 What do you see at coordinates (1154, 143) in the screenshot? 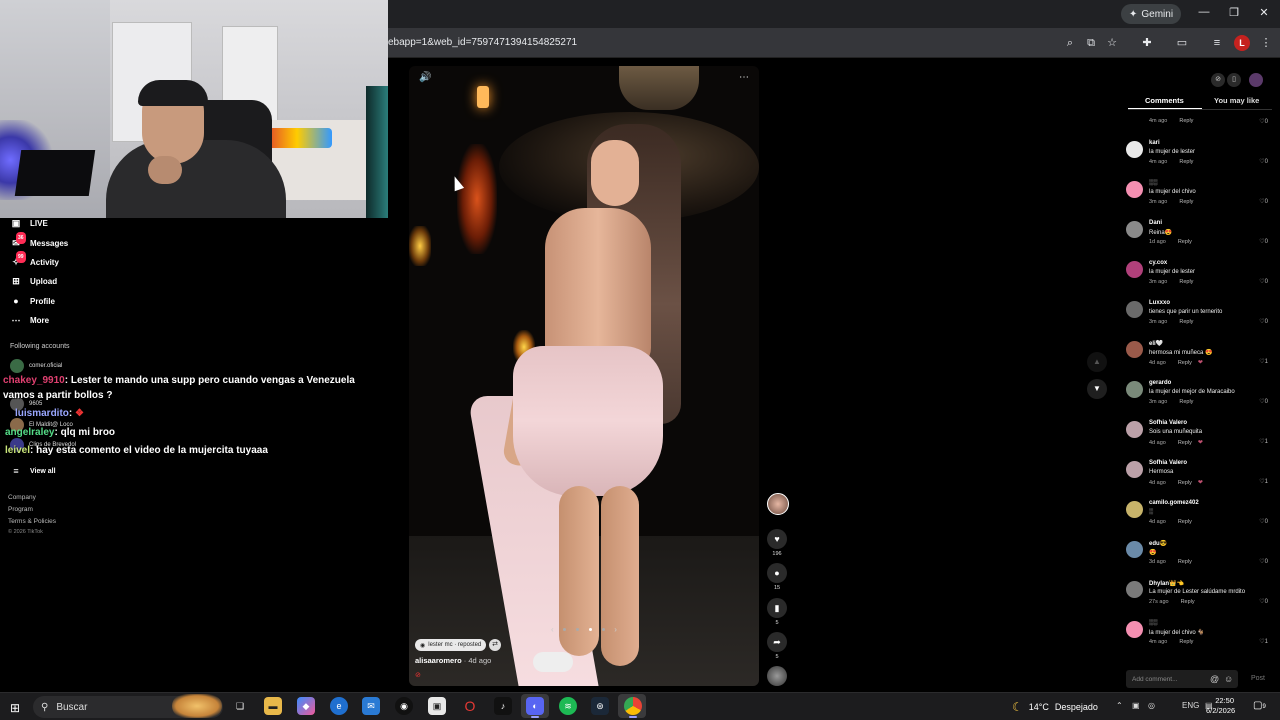
I see `comment-username: kari` at bounding box center [1154, 143].